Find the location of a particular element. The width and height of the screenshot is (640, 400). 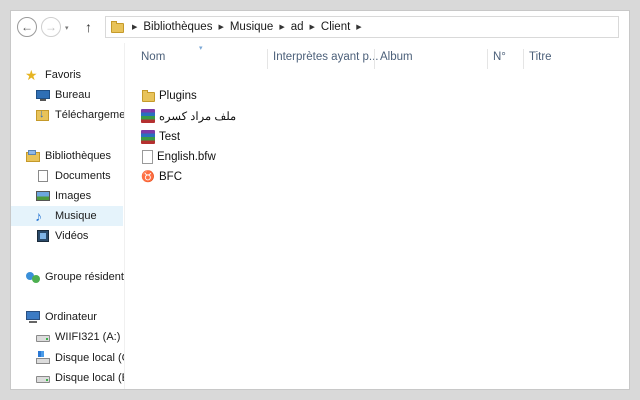

sort-indicator-icon: ▾ is located at coordinates (201, 48).